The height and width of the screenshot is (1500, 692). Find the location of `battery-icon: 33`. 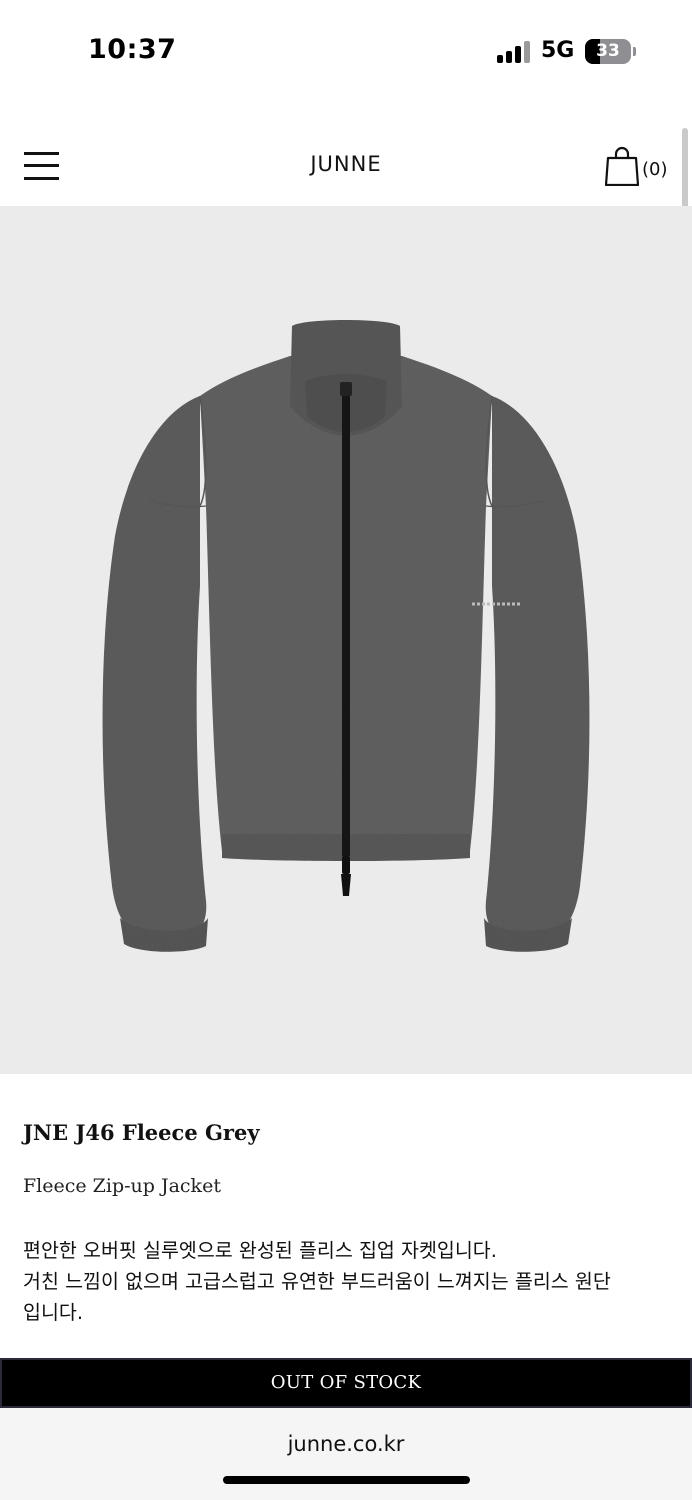

battery-icon: 33 is located at coordinates (608, 51).